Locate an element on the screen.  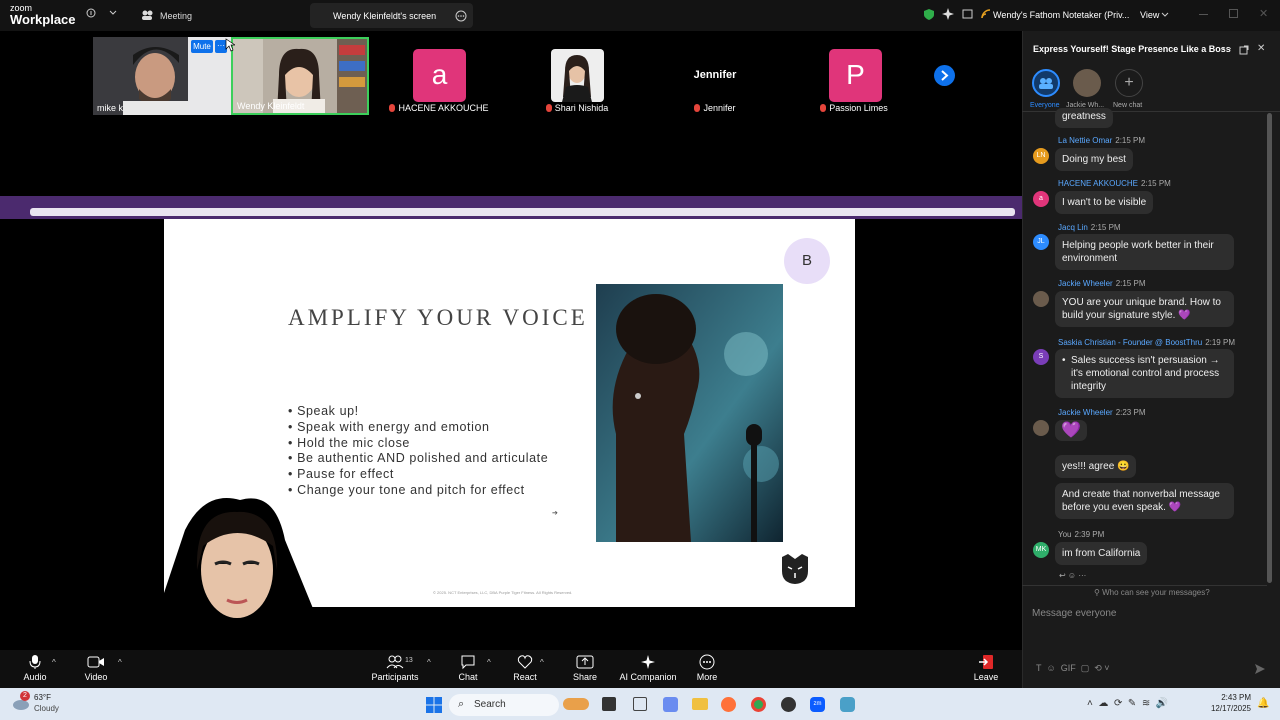
audio-button: Audio is located at coordinates (35, 668).